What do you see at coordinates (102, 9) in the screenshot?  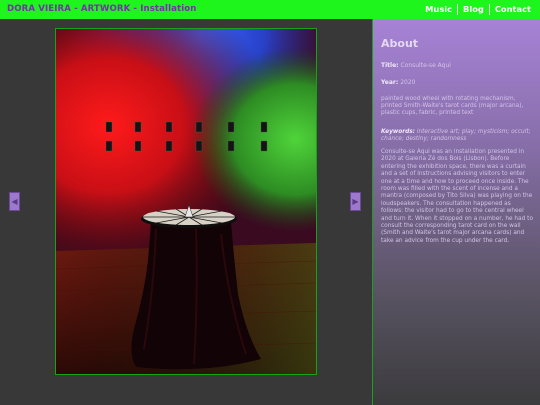 I see `site-title: DORA VIEIRA - ARTWORK - Installation` at bounding box center [102, 9].